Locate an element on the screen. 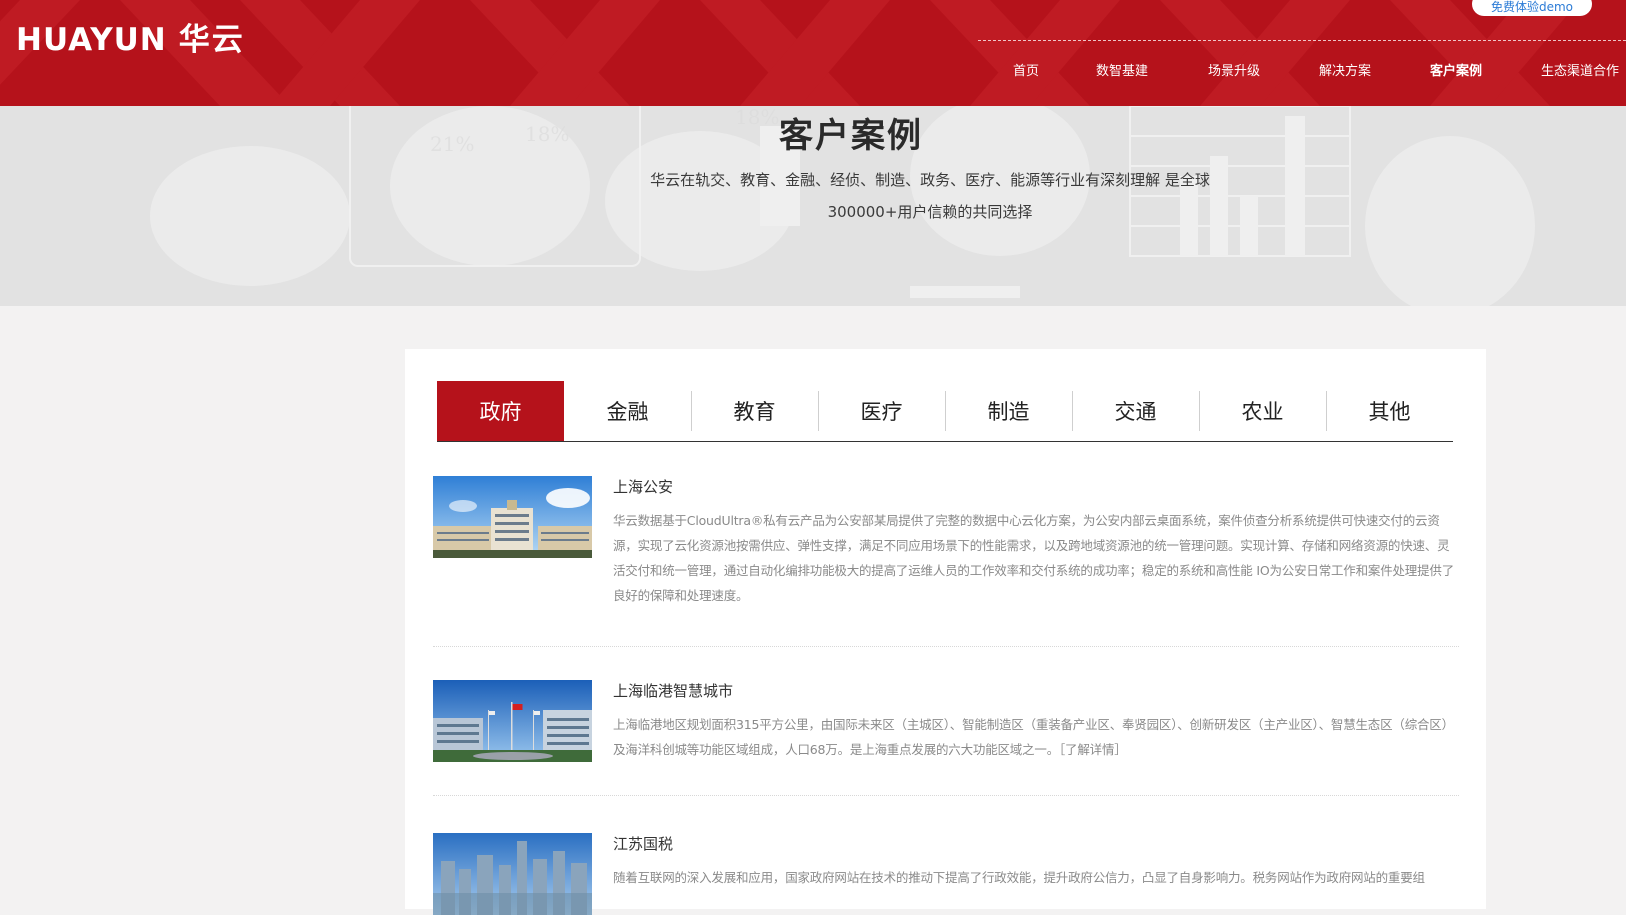 This screenshot has height=915, width=1626. case-title: 上海公安 is located at coordinates (643, 486).